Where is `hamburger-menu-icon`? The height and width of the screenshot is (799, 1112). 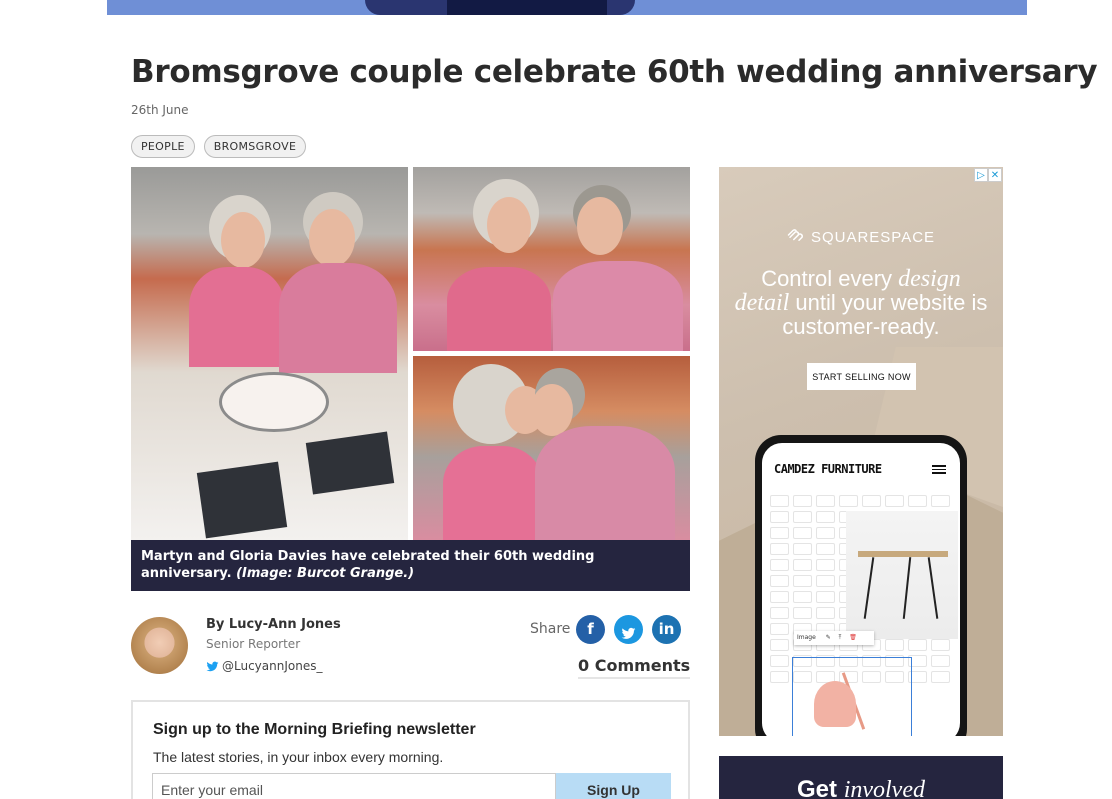 hamburger-menu-icon is located at coordinates (939, 469).